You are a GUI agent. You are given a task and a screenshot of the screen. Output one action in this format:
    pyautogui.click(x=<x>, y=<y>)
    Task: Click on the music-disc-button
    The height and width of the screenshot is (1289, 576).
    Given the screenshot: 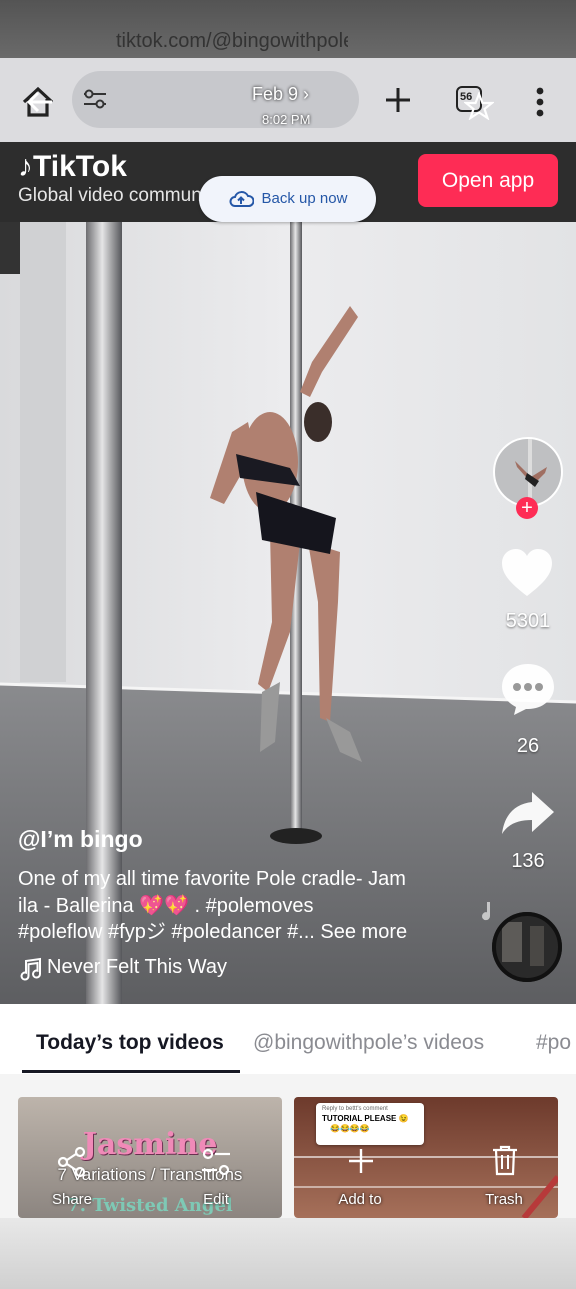 What is the action you would take?
    pyautogui.click(x=527, y=947)
    